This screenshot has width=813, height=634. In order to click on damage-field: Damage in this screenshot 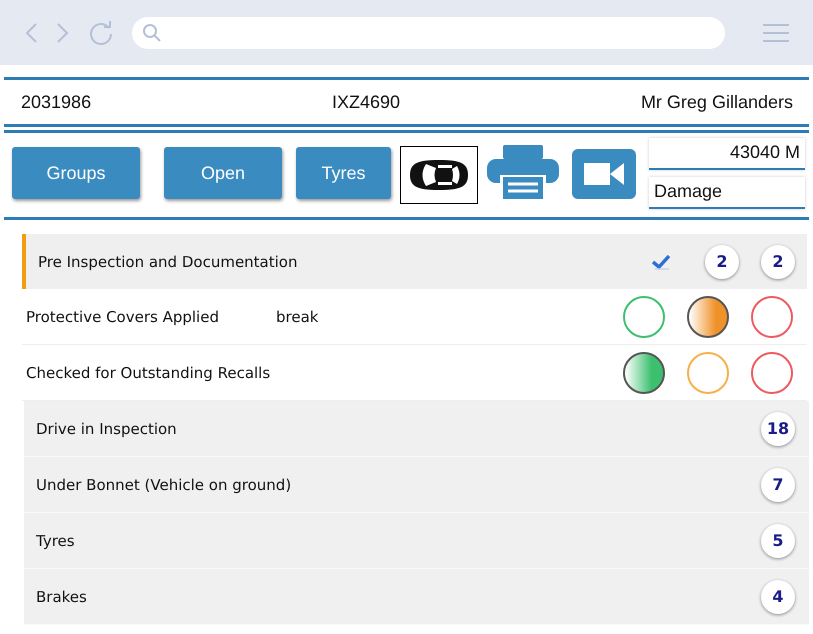, I will do `click(727, 192)`.